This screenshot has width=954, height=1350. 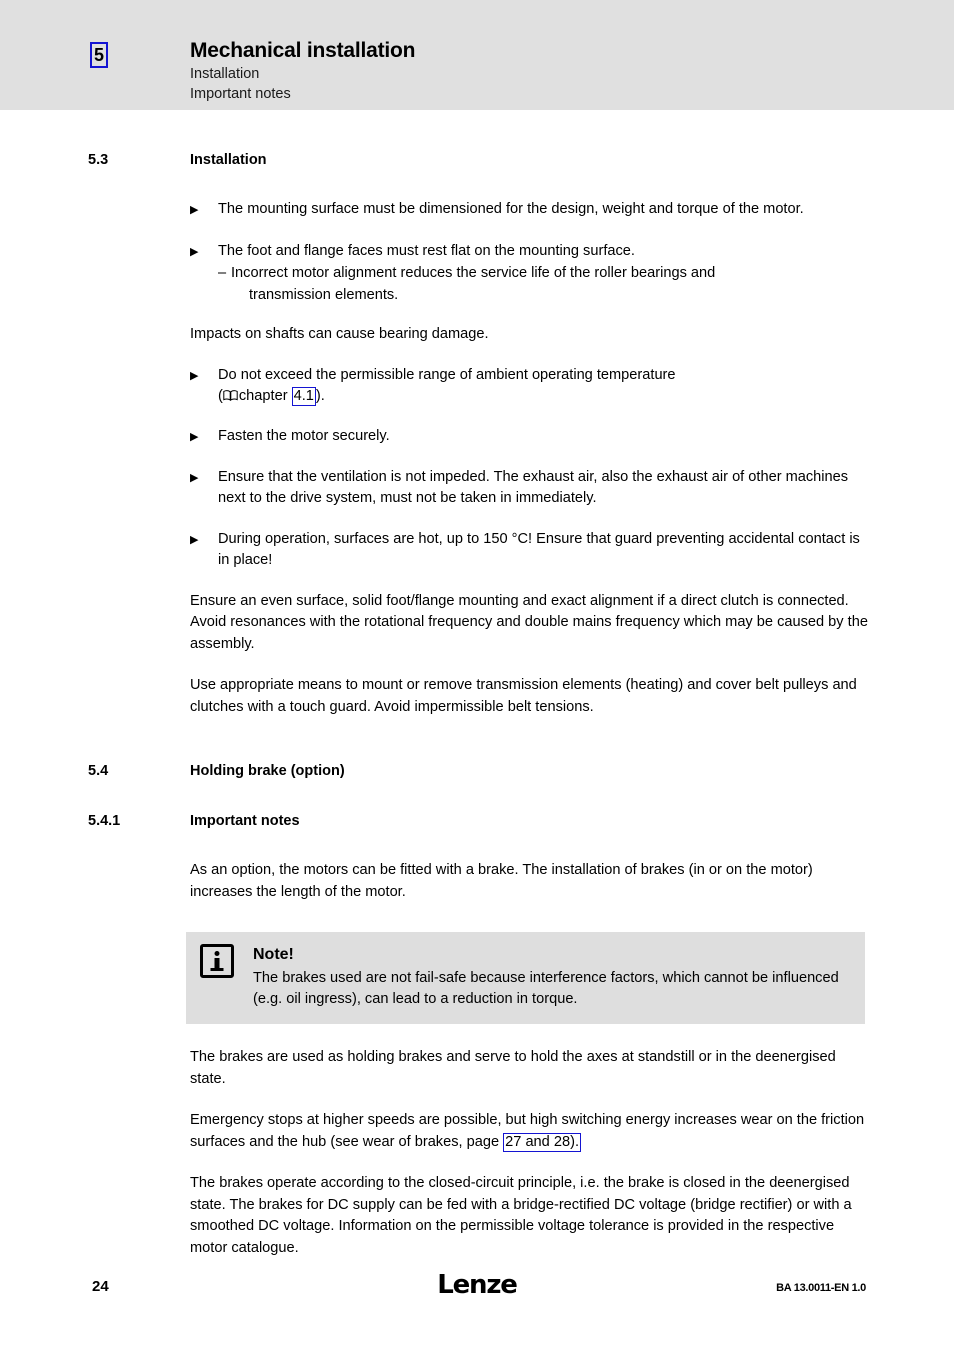 I want to click on page-title: Mechanical installation, so click(x=303, y=50).